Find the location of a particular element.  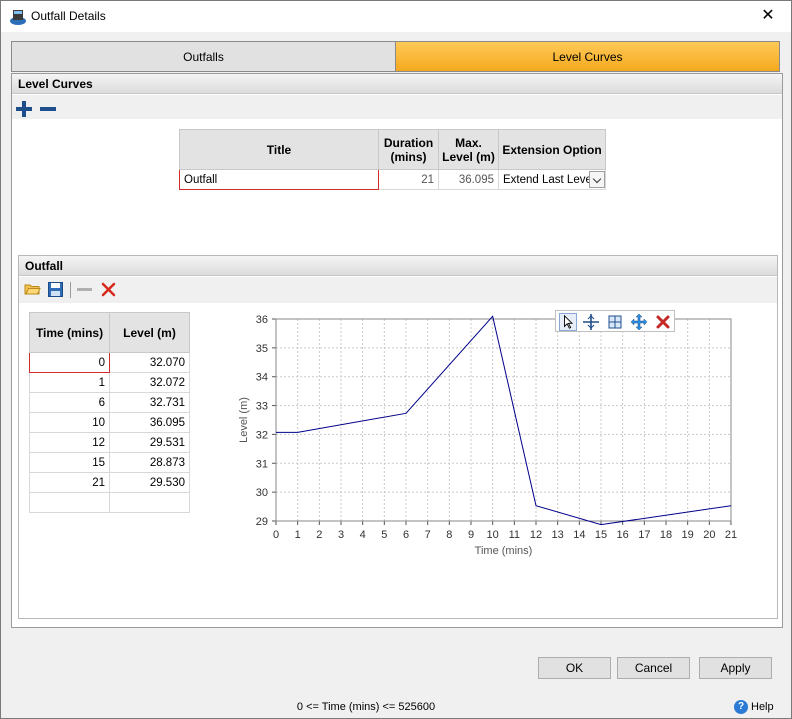

column-header-max-level: Max. Level (m) is located at coordinates (468, 149).